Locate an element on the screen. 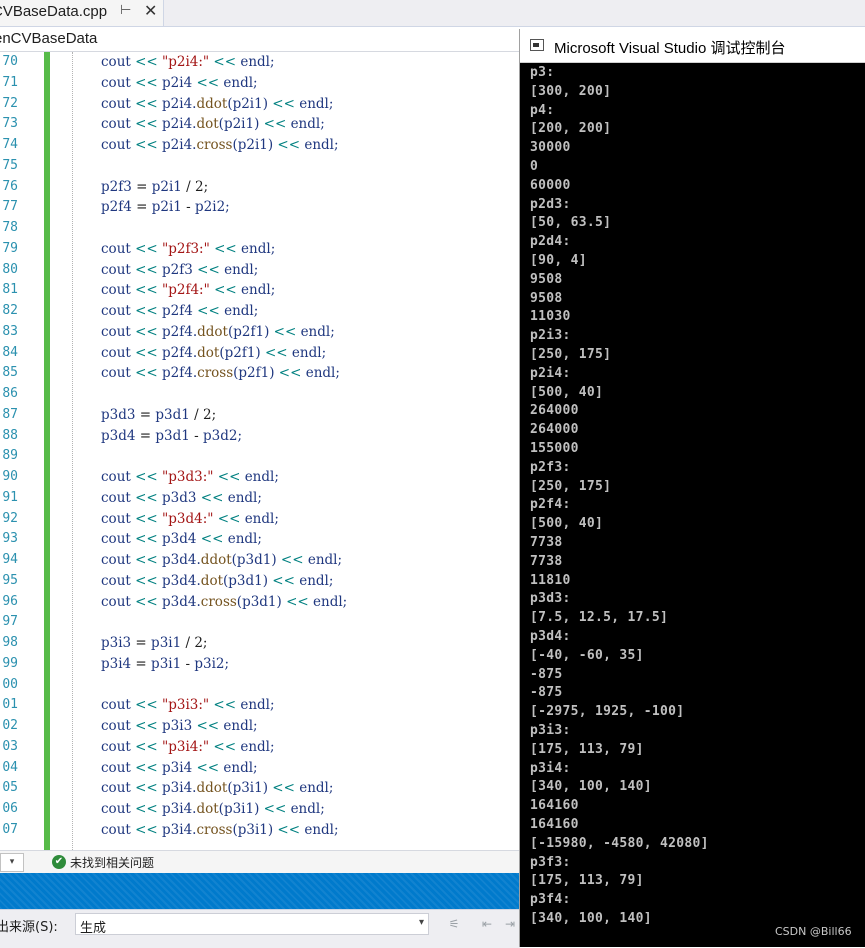 This screenshot has width=865, height=948. code-token: (p2i1) is located at coordinates (247, 103).